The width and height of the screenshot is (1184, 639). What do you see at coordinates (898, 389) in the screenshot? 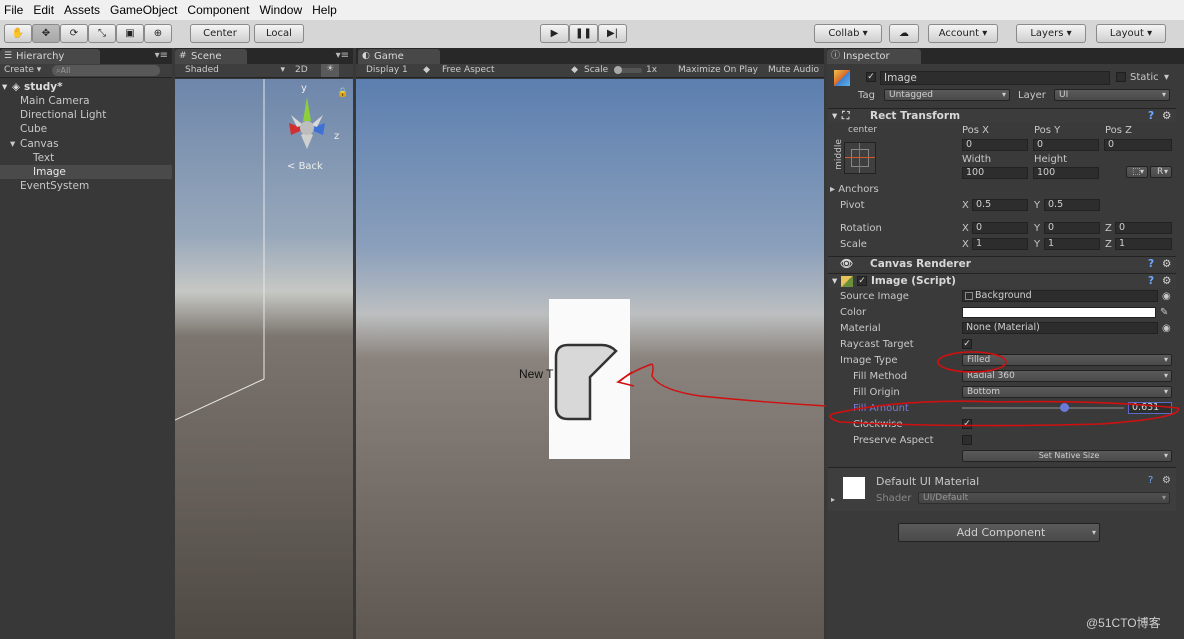
I see `annotation-overlay` at bounding box center [898, 389].